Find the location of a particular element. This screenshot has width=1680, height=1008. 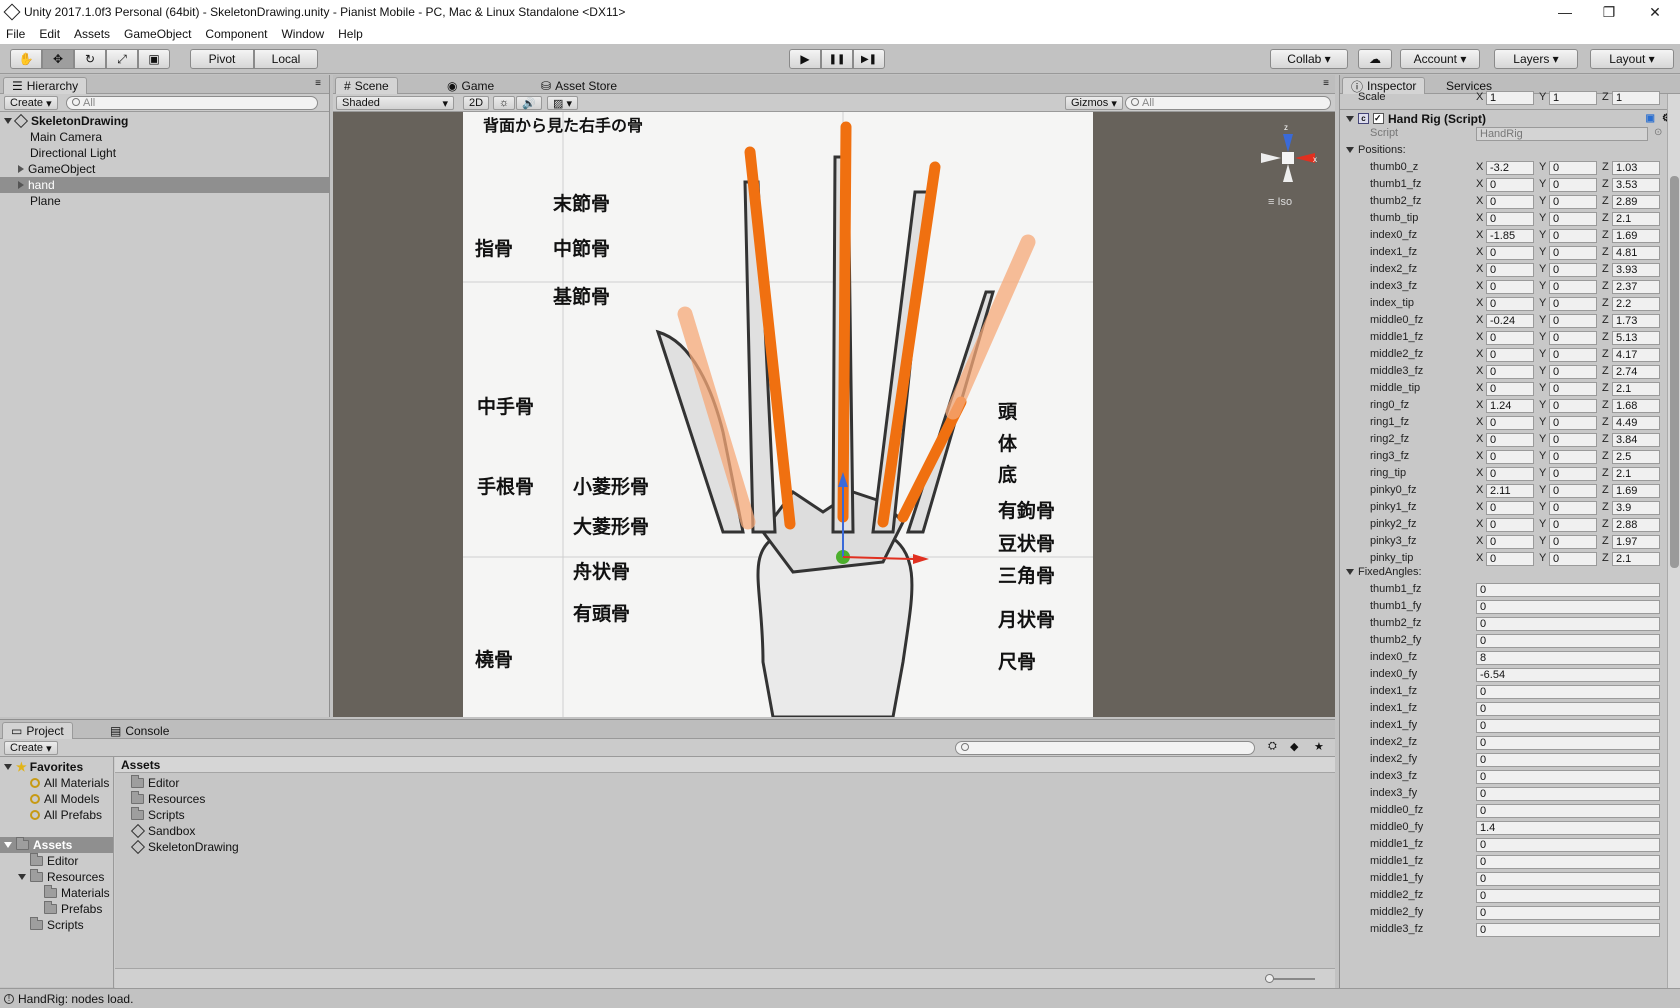

position-z-input: 5.13 is located at coordinates (1636, 338).